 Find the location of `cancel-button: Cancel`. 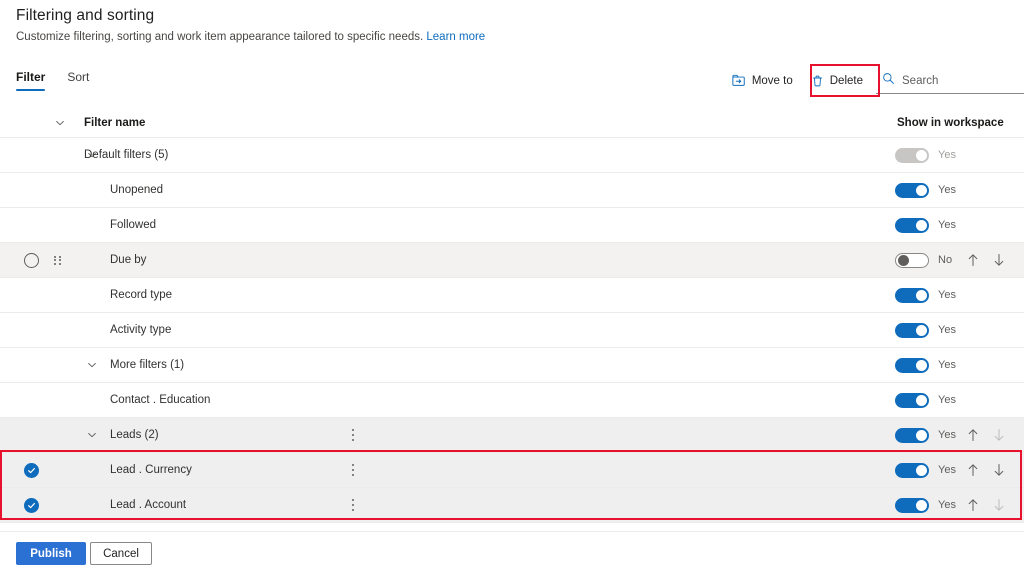

cancel-button: Cancel is located at coordinates (121, 553).